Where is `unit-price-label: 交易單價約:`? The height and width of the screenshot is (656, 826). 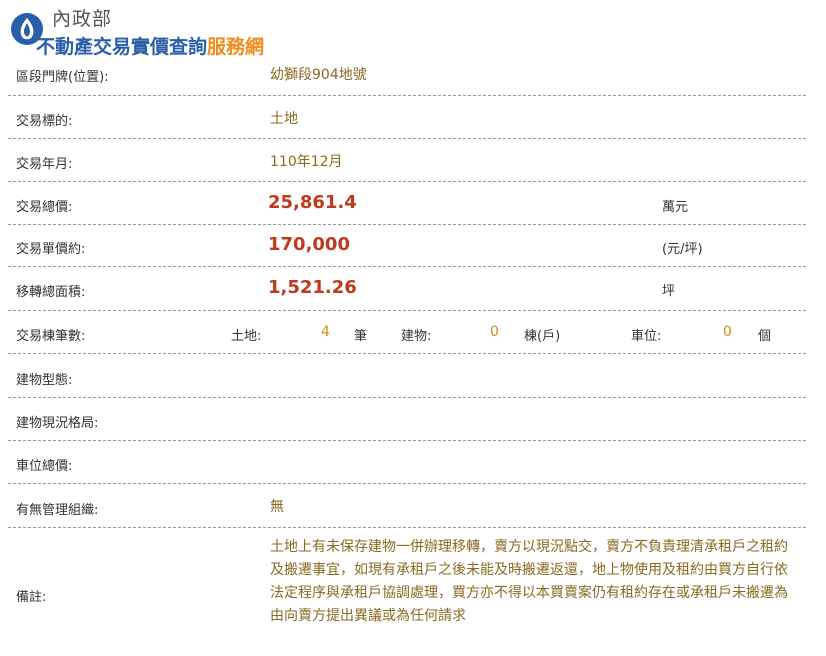 unit-price-label: 交易單價約: is located at coordinates (51, 249).